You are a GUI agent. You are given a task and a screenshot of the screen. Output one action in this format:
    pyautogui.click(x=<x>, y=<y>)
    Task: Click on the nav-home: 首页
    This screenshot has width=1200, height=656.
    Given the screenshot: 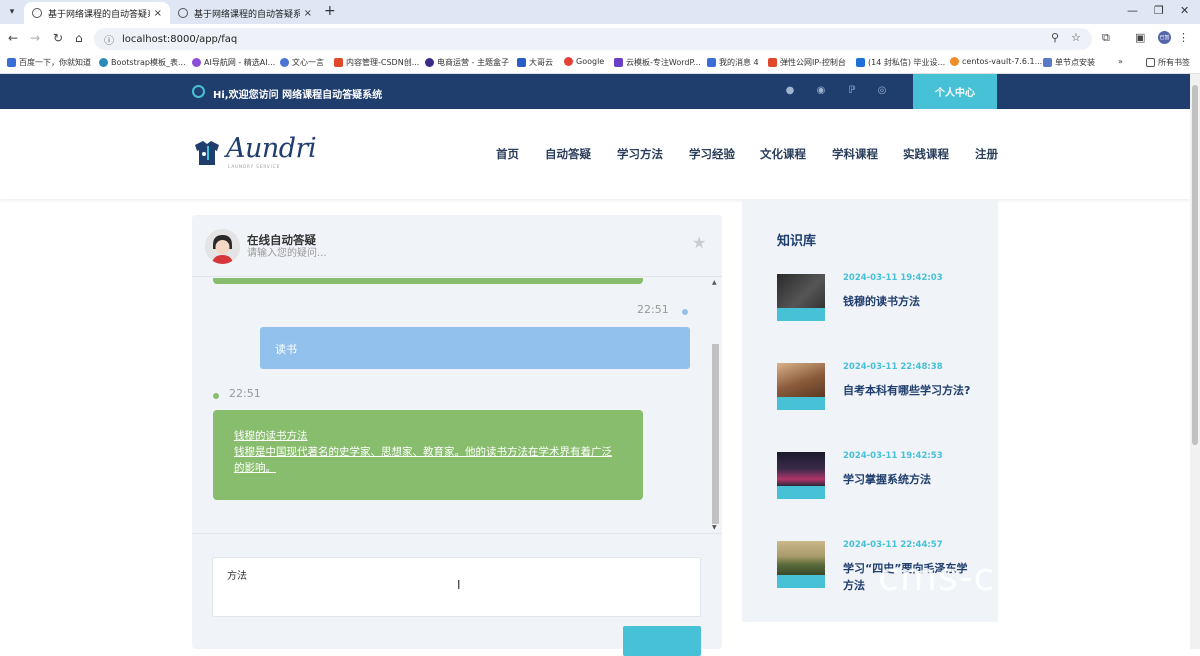 What is the action you would take?
    pyautogui.click(x=507, y=154)
    